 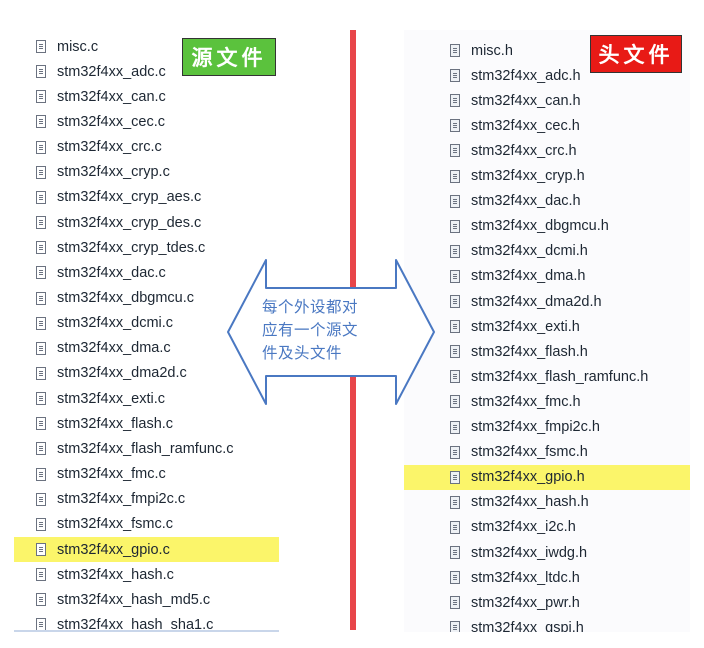 What do you see at coordinates (526, 401) in the screenshot?
I see `file-name: stm32f4xx_fmc.h` at bounding box center [526, 401].